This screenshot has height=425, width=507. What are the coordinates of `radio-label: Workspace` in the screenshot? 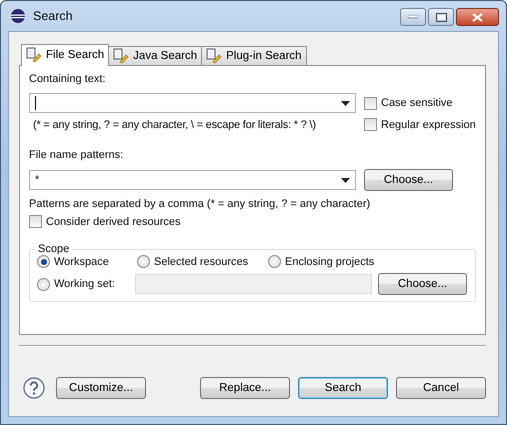 It's located at (81, 262).